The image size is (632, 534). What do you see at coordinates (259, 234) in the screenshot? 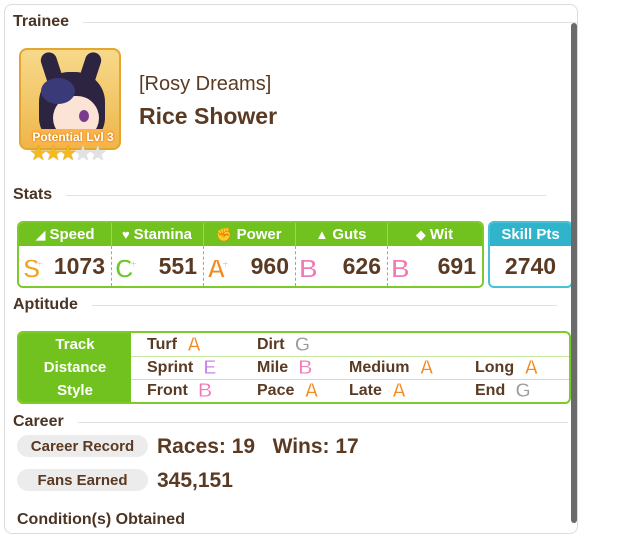
I see `stat-label: Power` at bounding box center [259, 234].